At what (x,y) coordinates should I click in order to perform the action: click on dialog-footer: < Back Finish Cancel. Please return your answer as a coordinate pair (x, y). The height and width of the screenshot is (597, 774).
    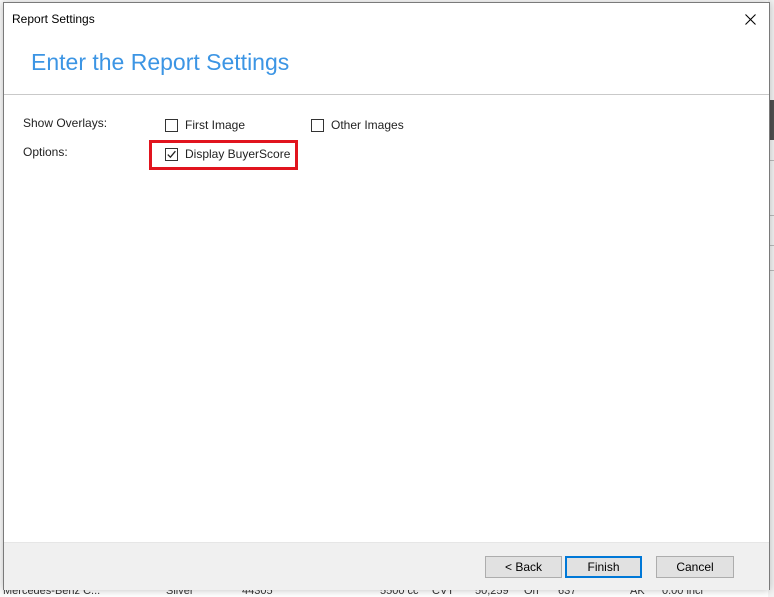
    Looking at the image, I should click on (386, 566).